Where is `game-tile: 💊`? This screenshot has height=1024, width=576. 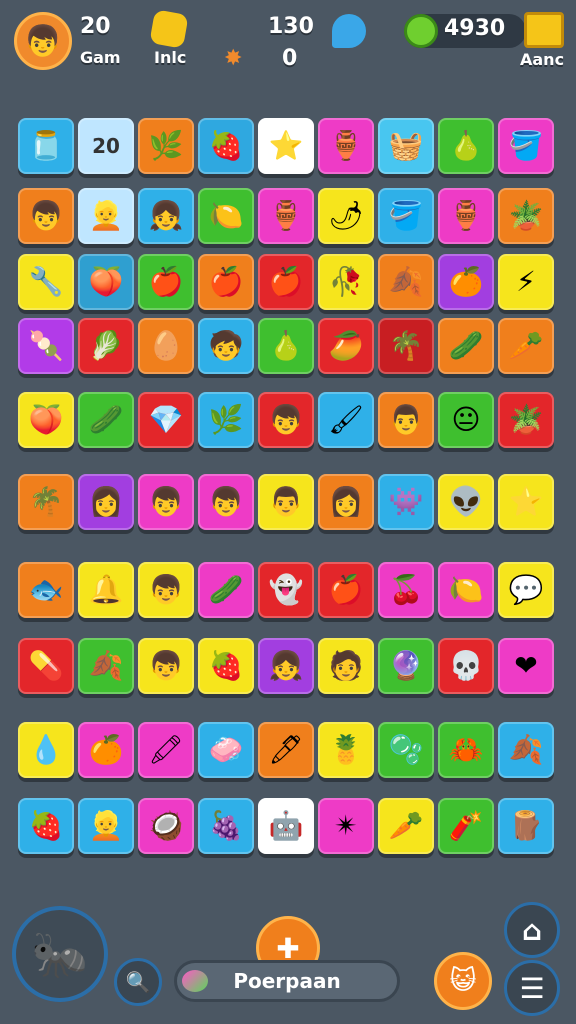
game-tile: 💊 is located at coordinates (46, 666).